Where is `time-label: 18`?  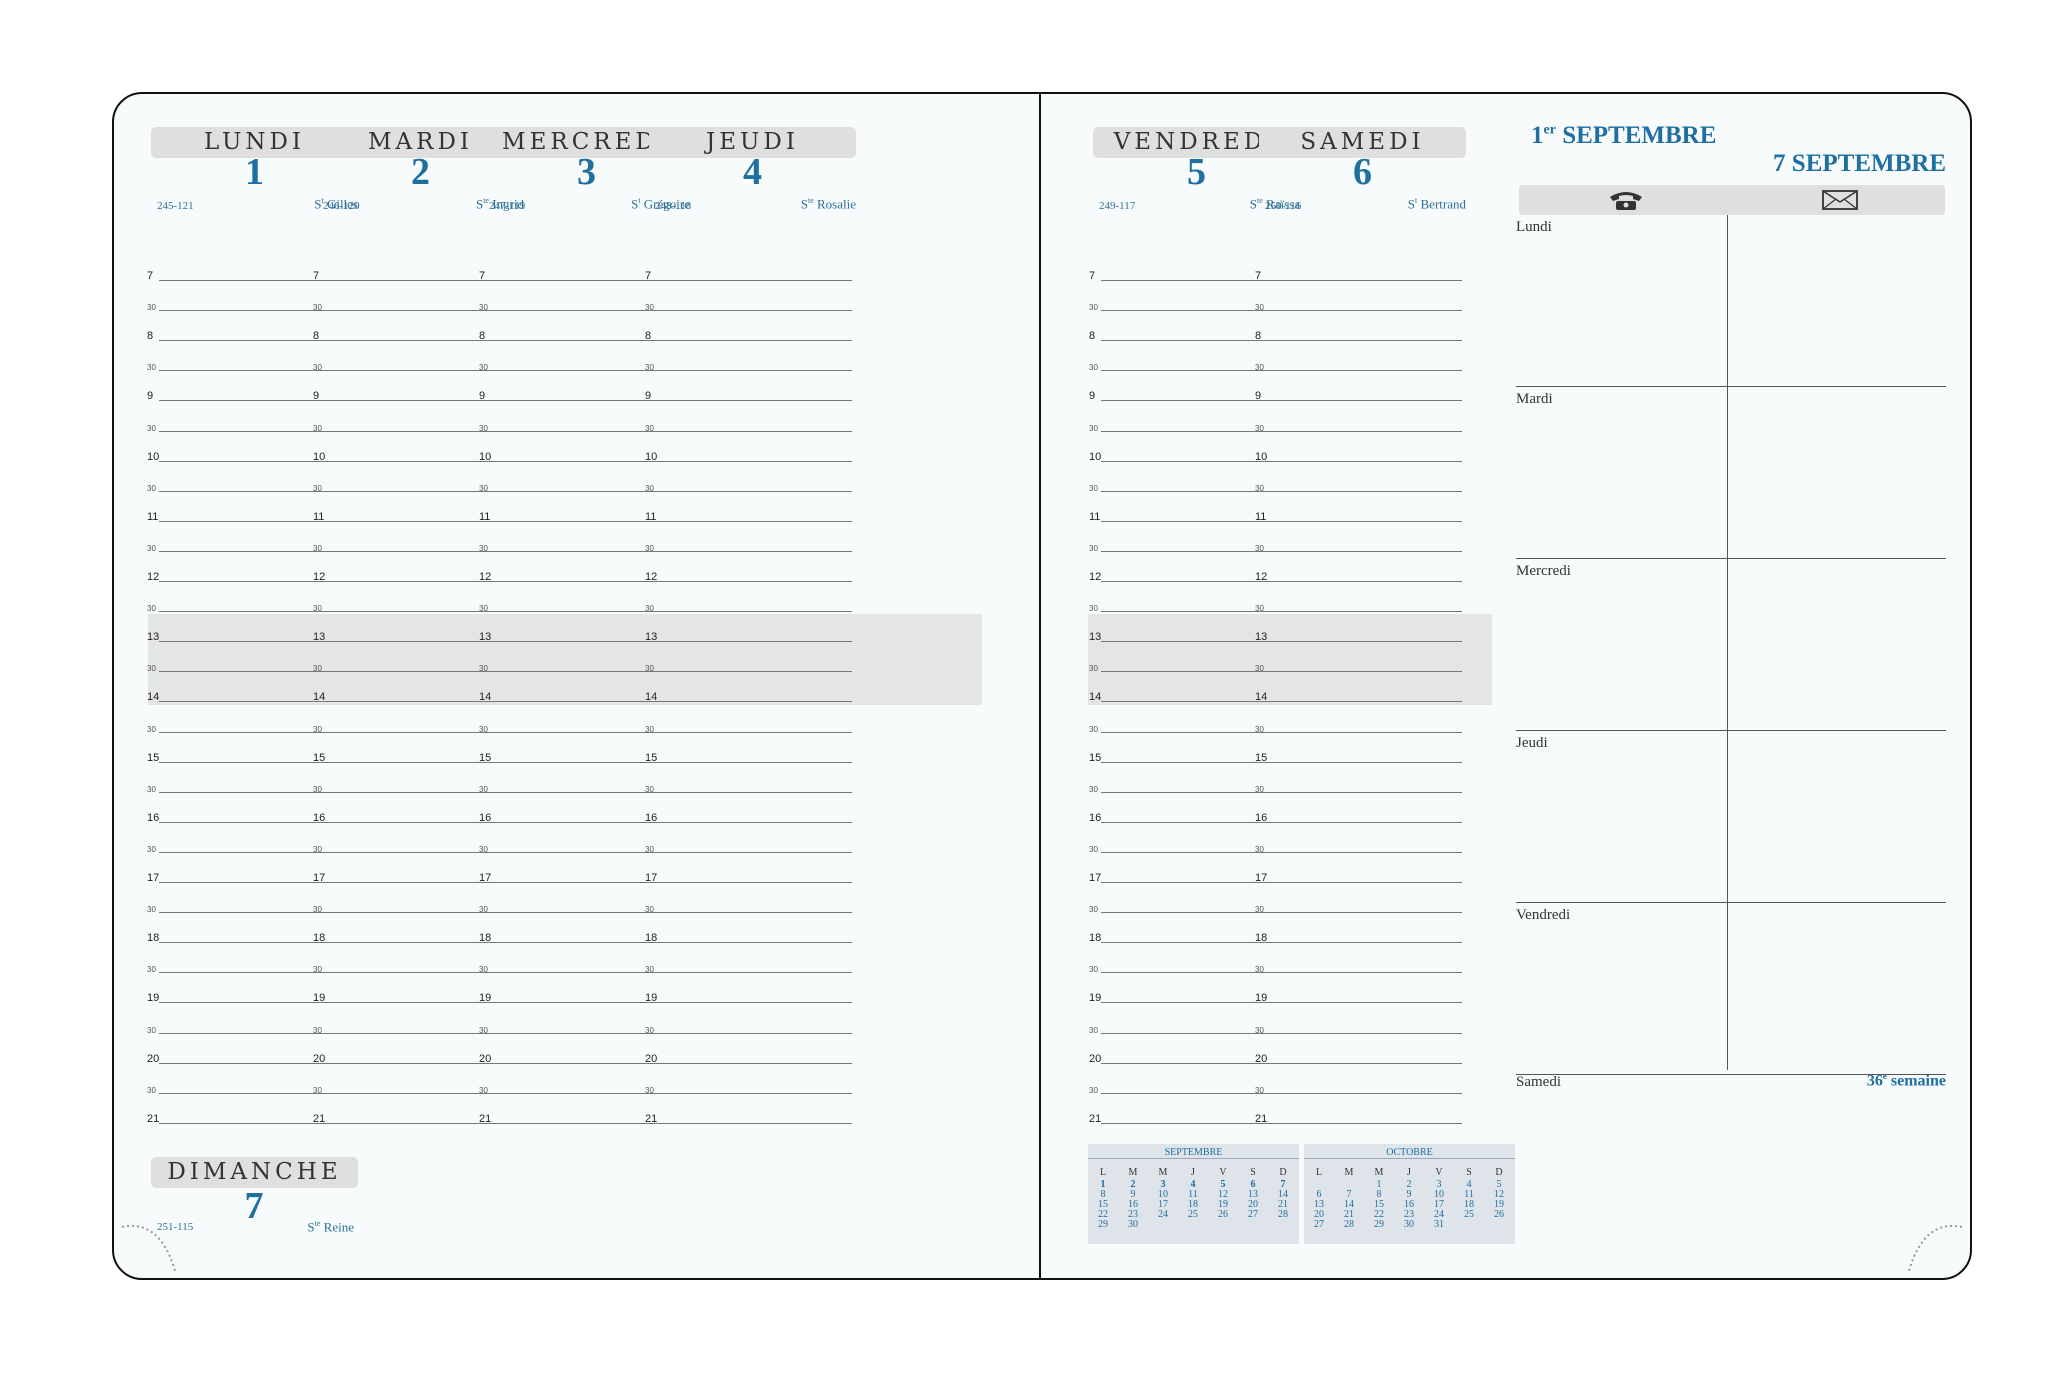 time-label: 18 is located at coordinates (1095, 938).